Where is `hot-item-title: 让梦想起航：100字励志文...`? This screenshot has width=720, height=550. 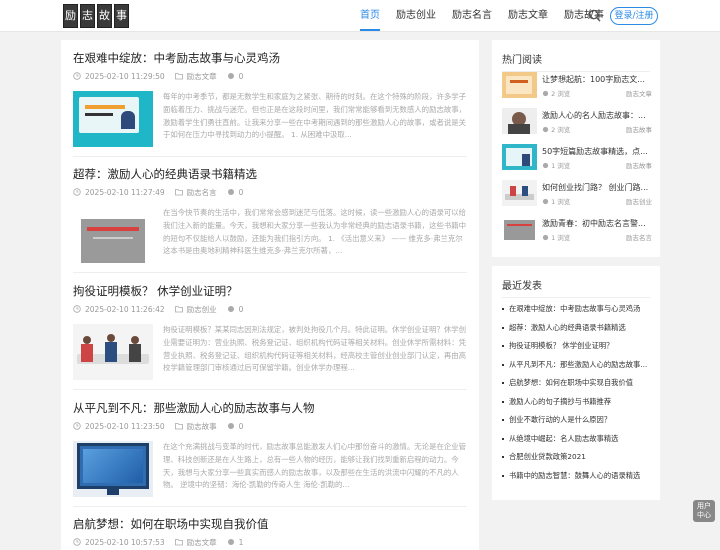 hot-item-title: 让梦想起航：100字励志文... is located at coordinates (598, 79).